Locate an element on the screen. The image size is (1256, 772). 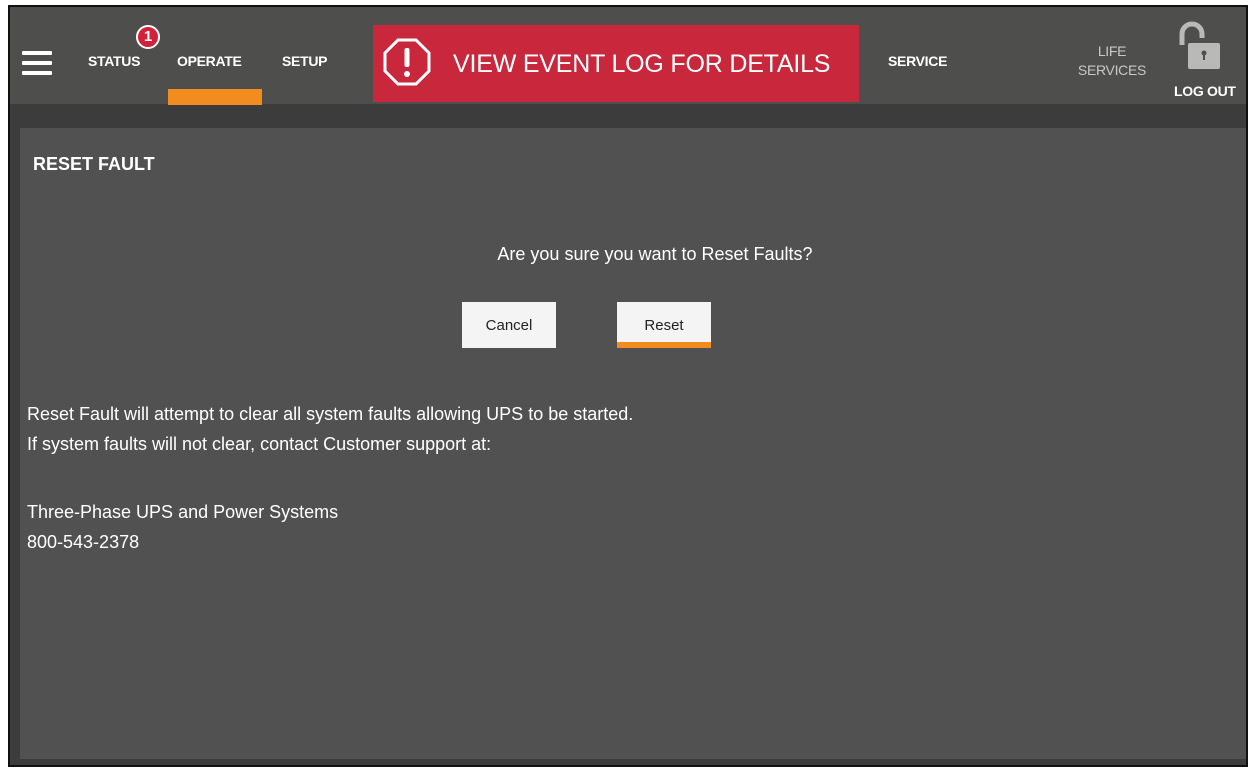
unlocked-padlock-icon is located at coordinates (1199, 47).